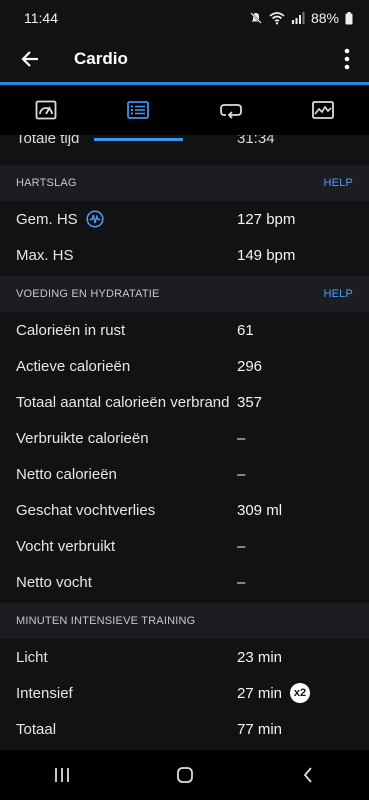 The image size is (369, 800). I want to click on row-label: Gem. HS, so click(47, 219).